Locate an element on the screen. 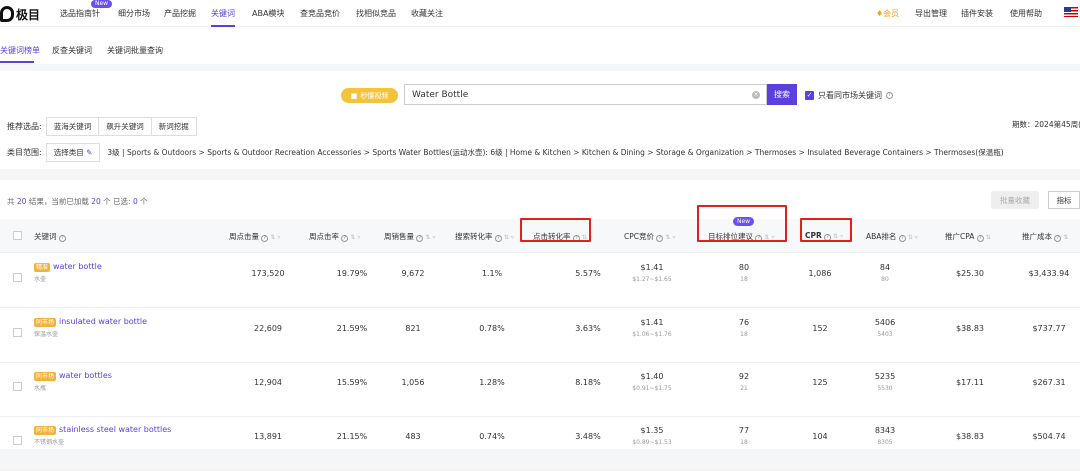  cell-cost: $504.74 is located at coordinates (1049, 436).